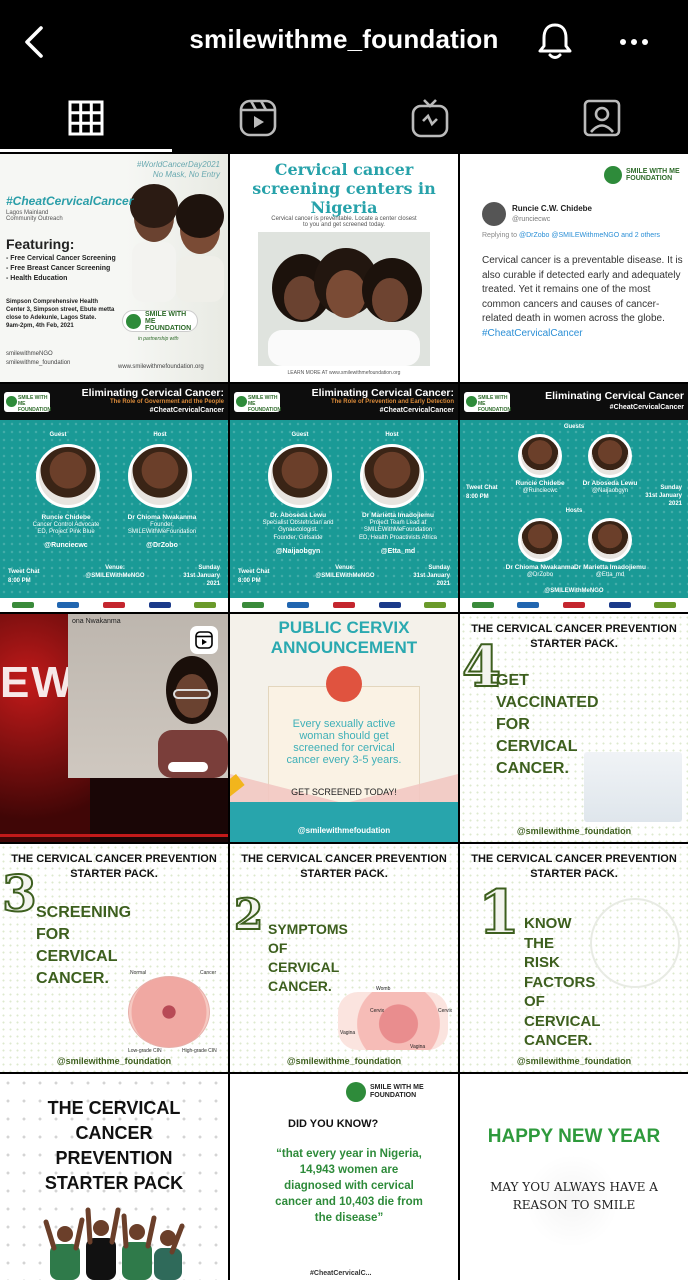 The image size is (688, 1280). What do you see at coordinates (500, 235) in the screenshot?
I see `reply-prefix: Replying to` at bounding box center [500, 235].